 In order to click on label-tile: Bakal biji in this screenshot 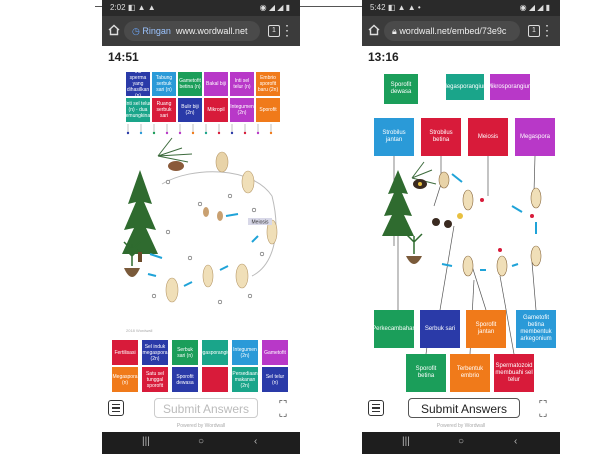, I will do `click(216, 84)`.